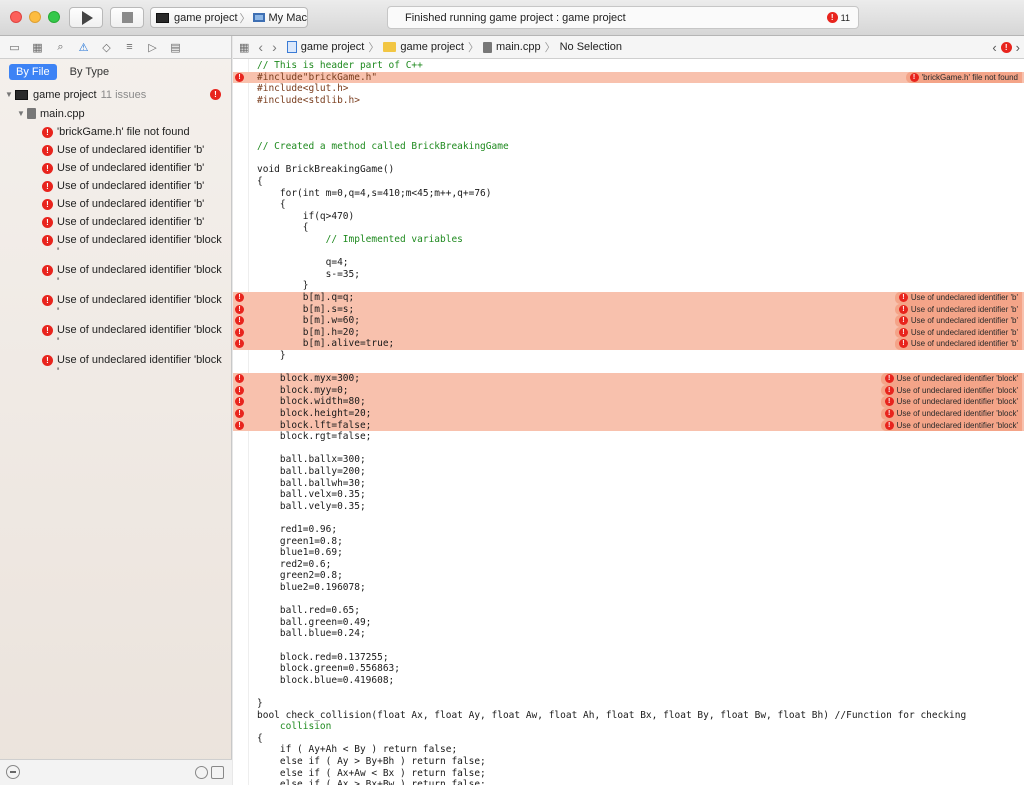 This screenshot has height=785, width=1024. What do you see at coordinates (432, 47) in the screenshot?
I see `breadcrumb-group: game project` at bounding box center [432, 47].